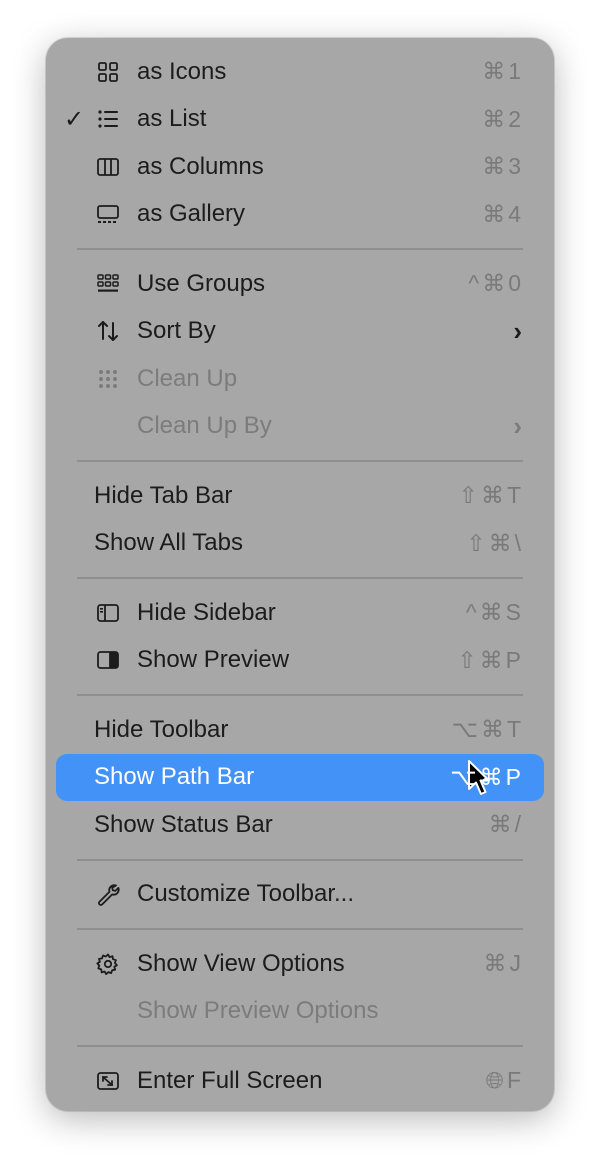 This screenshot has width=600, height=1166. I want to click on gear-icon, so click(108, 964).